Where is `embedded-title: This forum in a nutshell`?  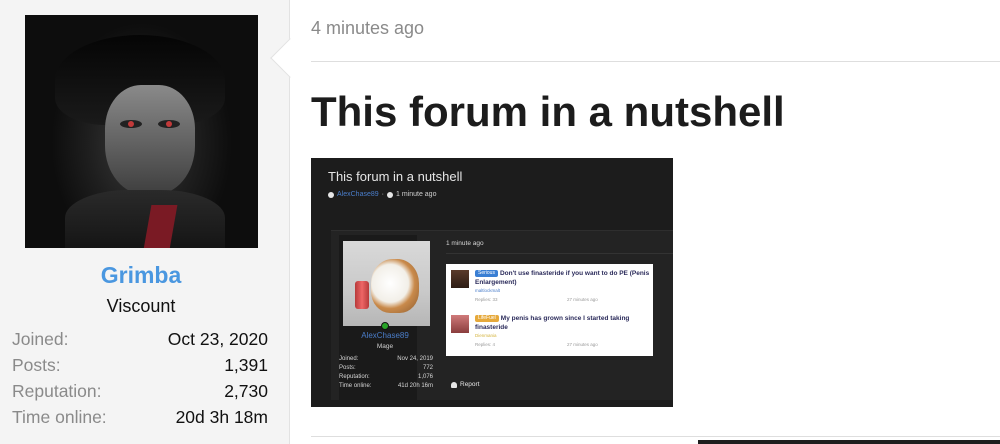 embedded-title: This forum in a nutshell is located at coordinates (395, 176).